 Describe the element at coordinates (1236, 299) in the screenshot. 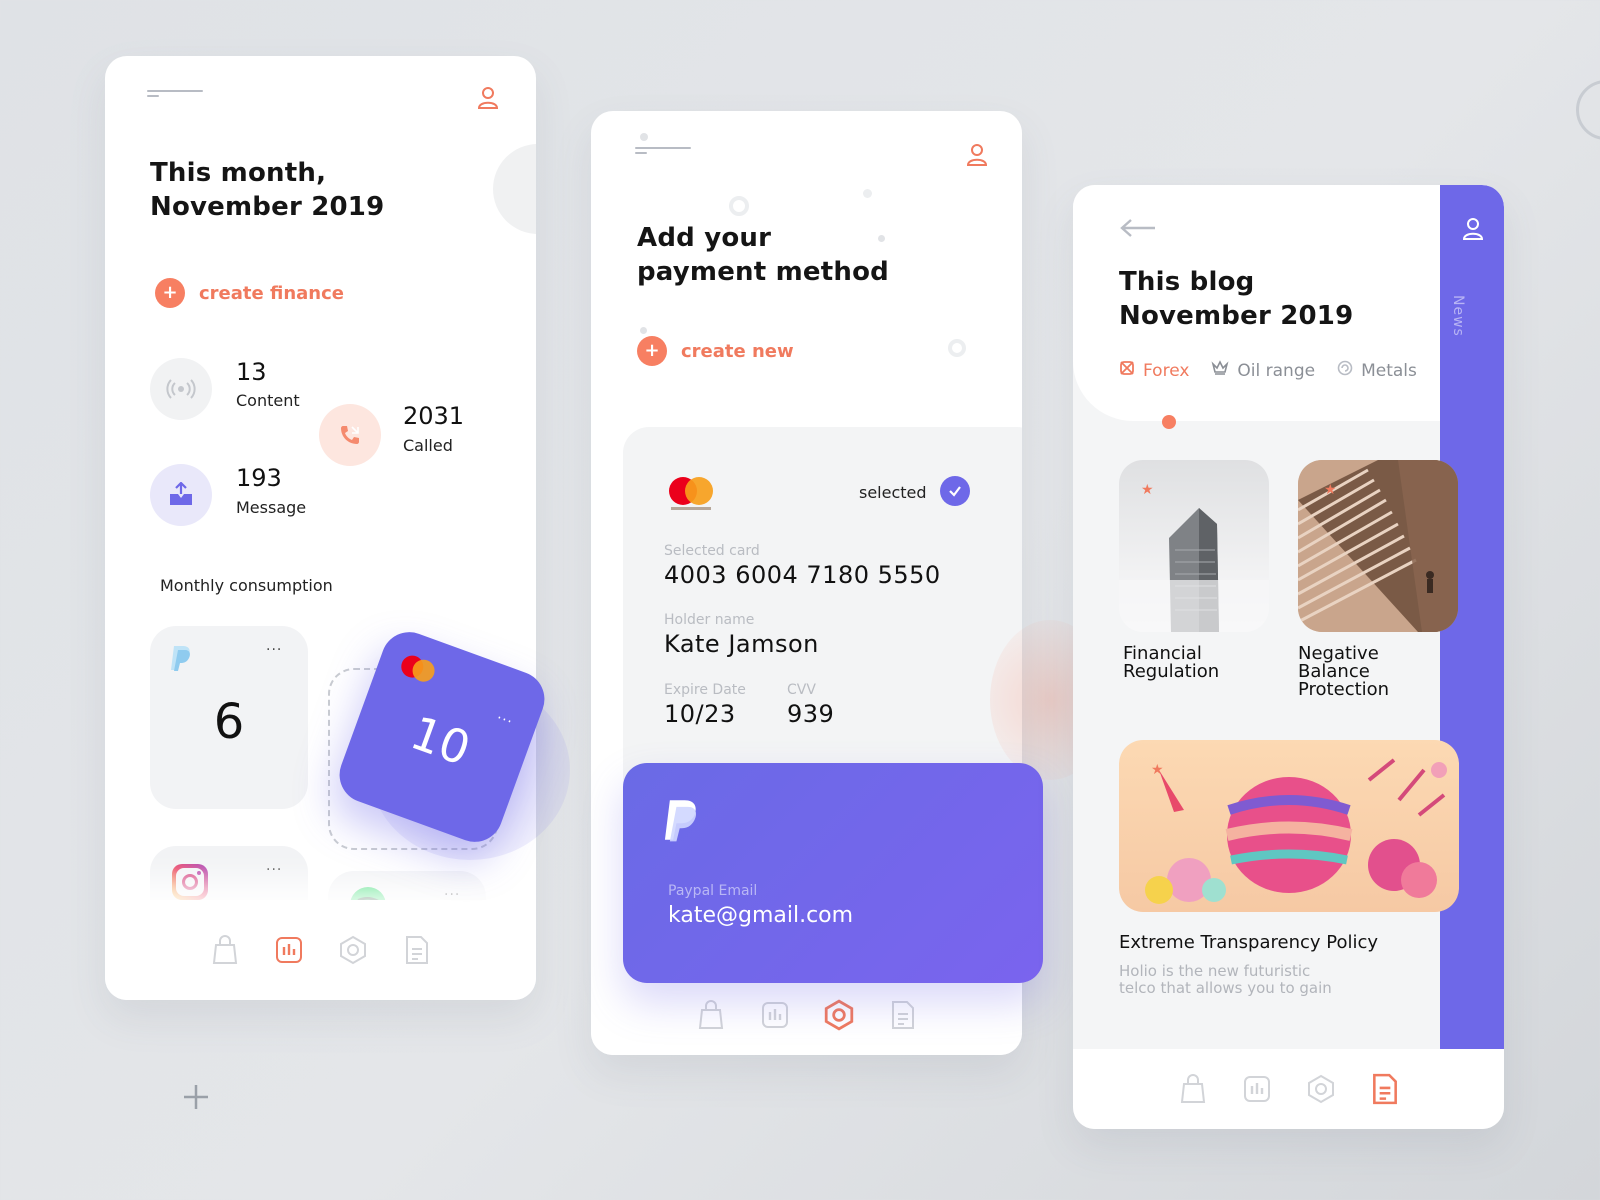

I see `page-title: This blog November 2019` at that location.